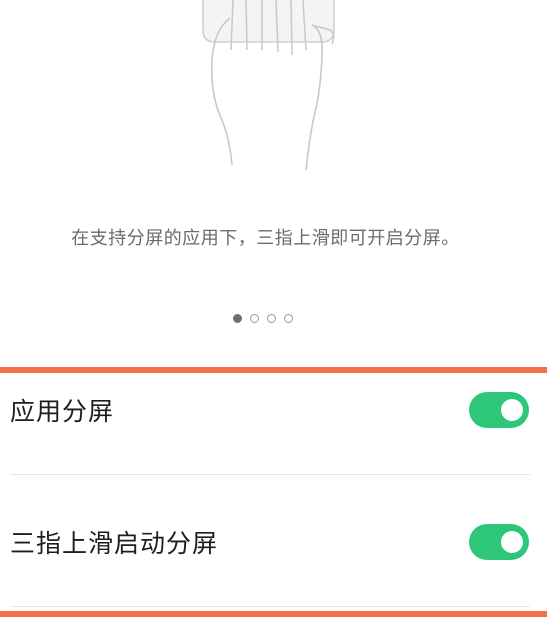 The width and height of the screenshot is (547, 630). I want to click on highlight-bottom-border, so click(273, 614).